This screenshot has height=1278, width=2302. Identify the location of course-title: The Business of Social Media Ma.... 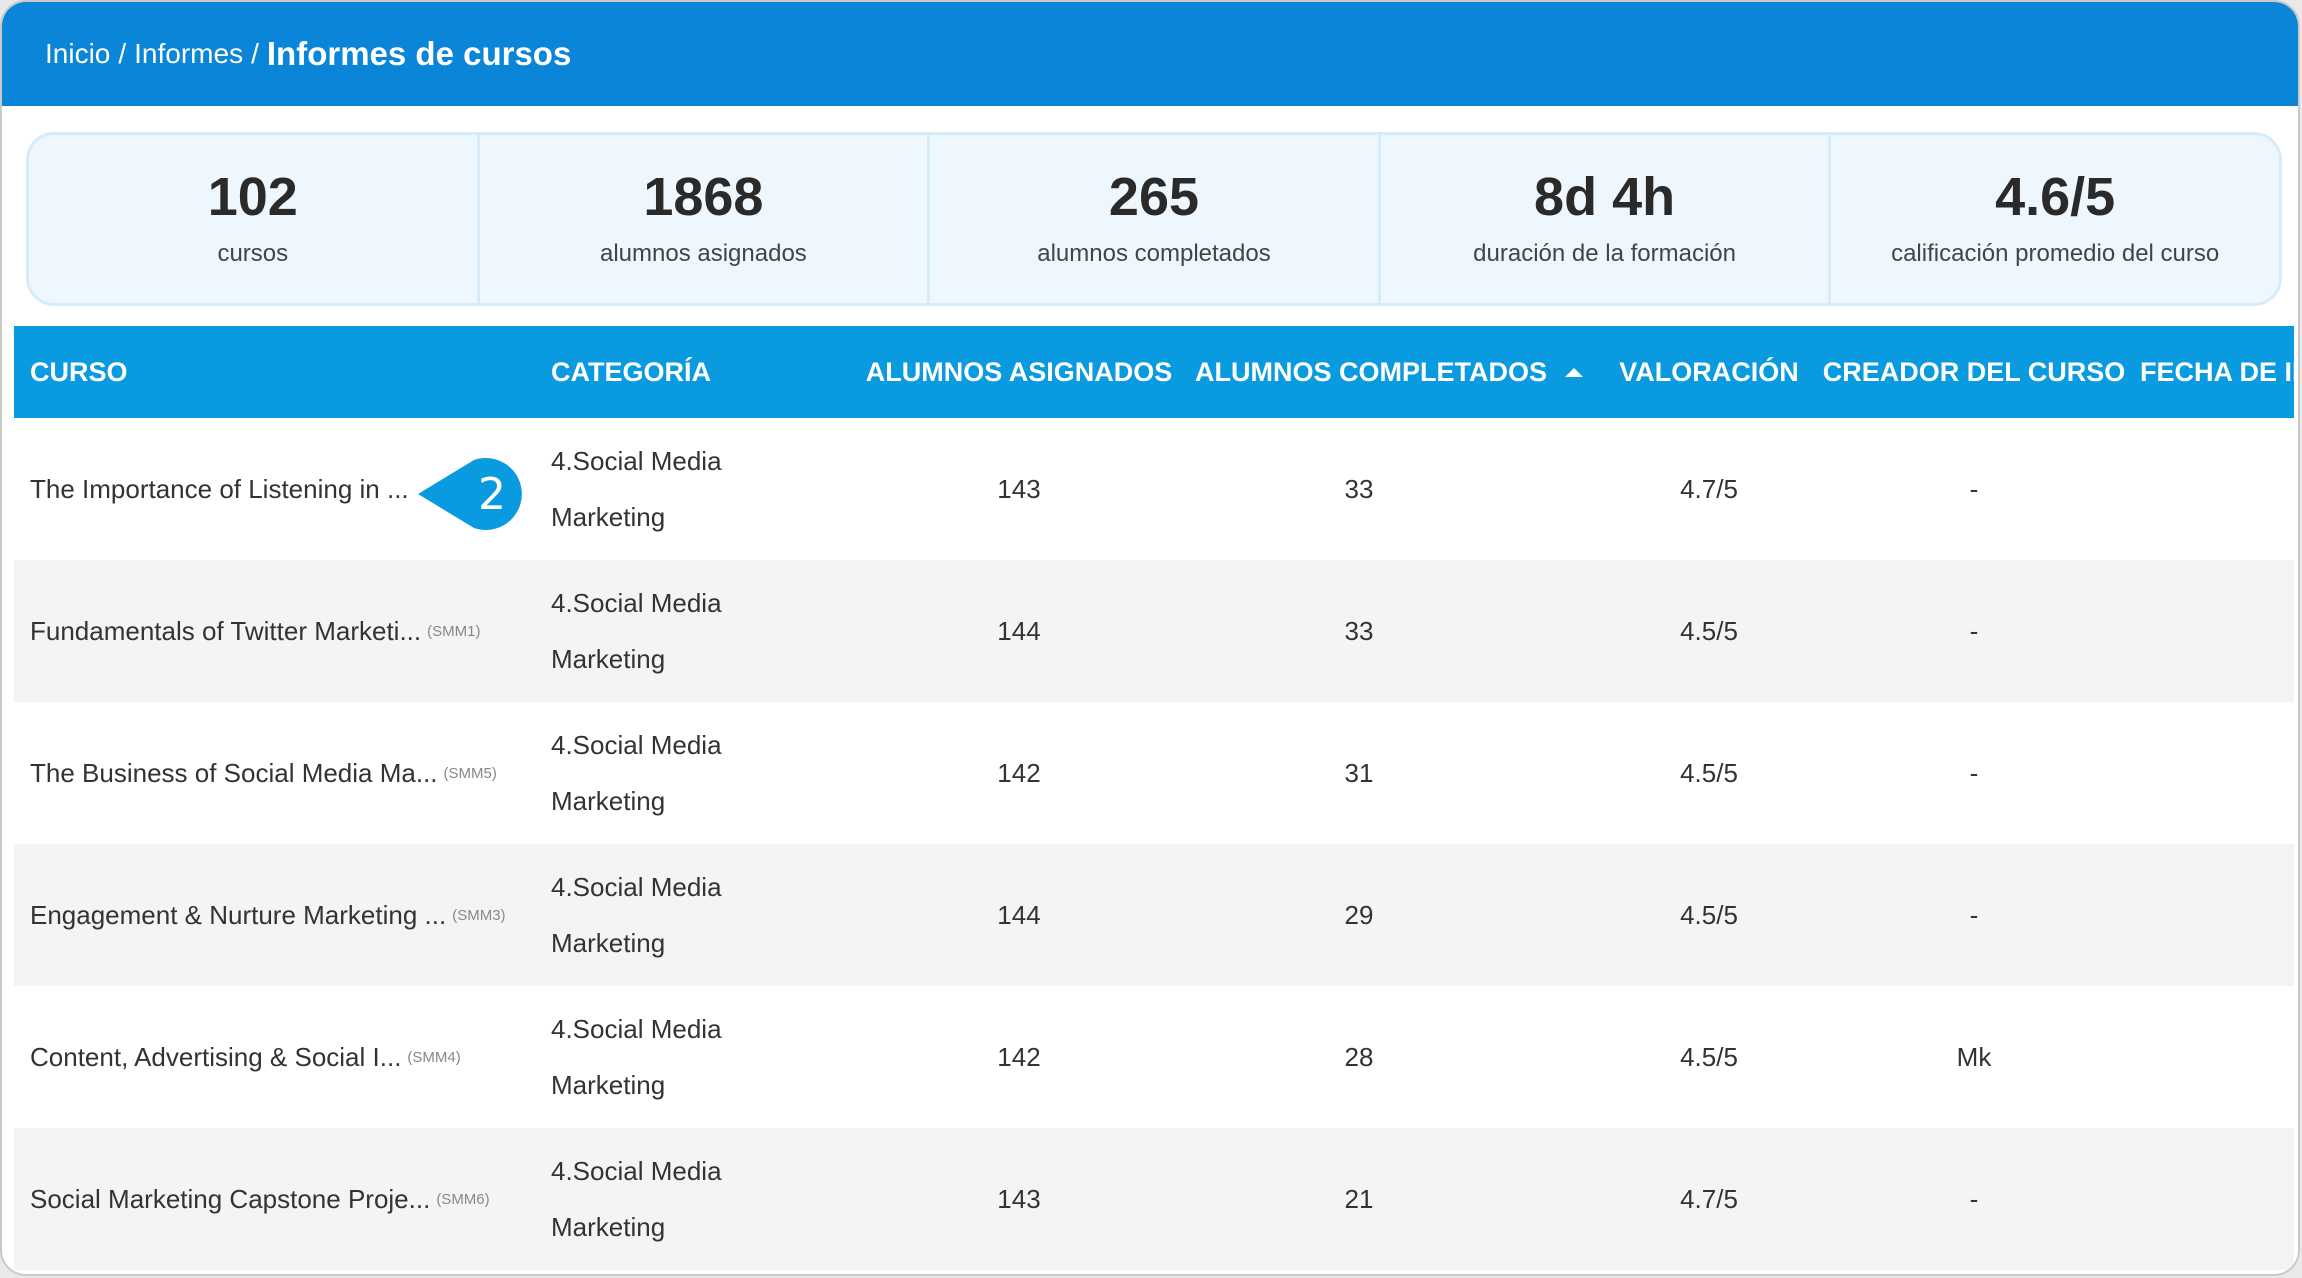
(234, 773).